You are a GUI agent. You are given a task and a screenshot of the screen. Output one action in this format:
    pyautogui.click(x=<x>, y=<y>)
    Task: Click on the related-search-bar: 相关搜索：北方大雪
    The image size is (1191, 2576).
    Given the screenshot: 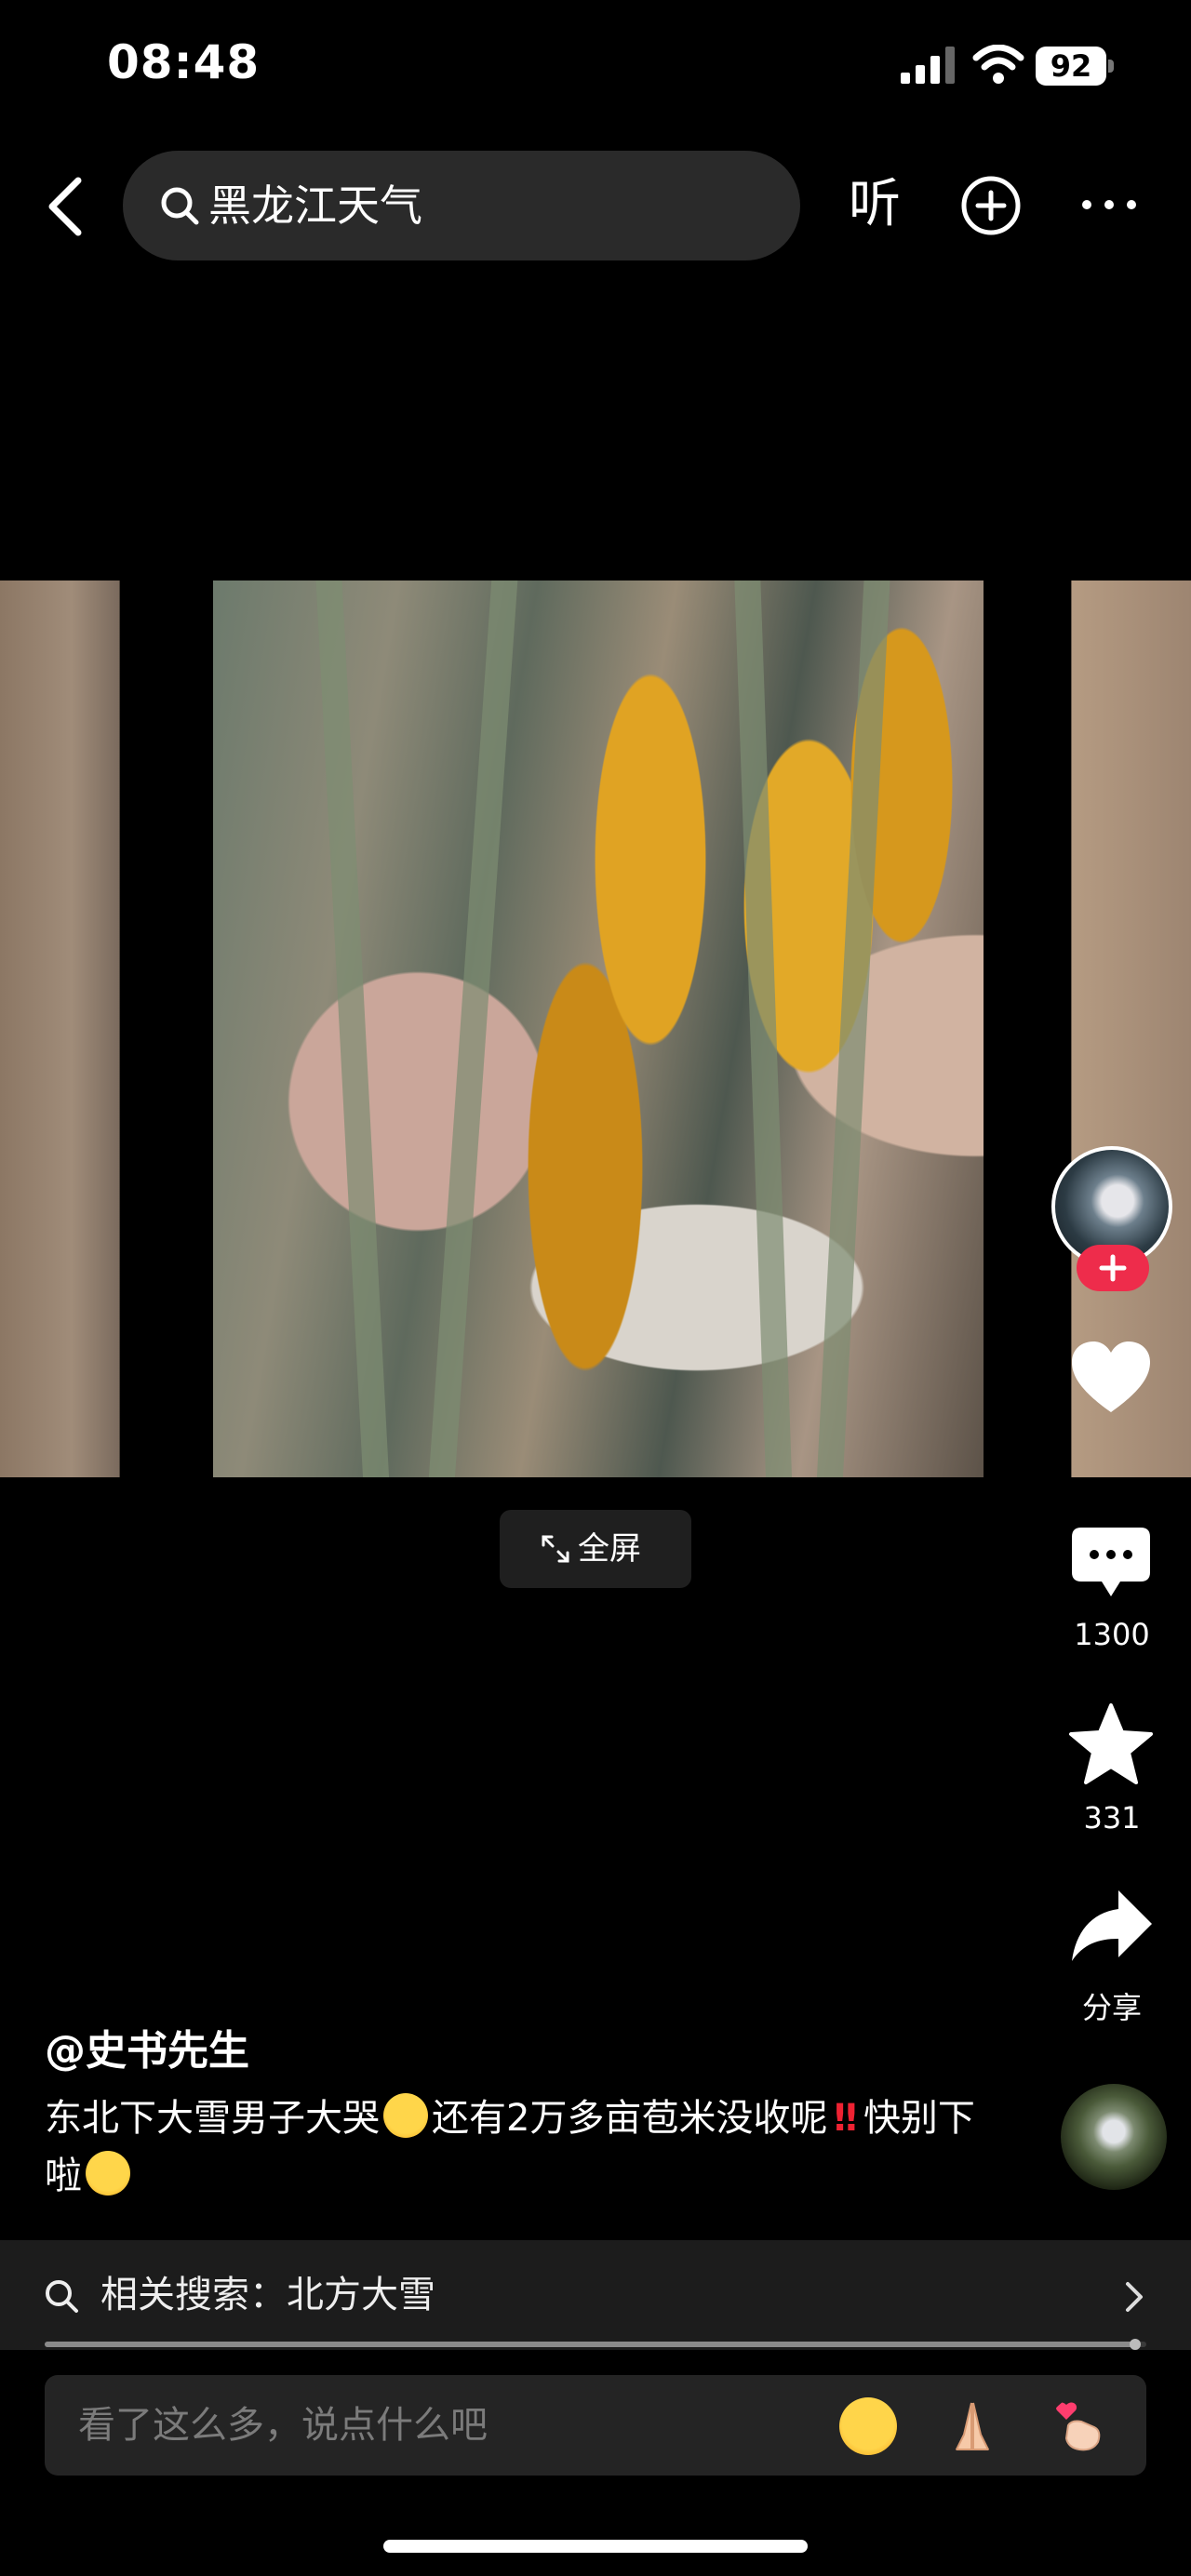 What is the action you would take?
    pyautogui.click(x=595, y=2295)
    